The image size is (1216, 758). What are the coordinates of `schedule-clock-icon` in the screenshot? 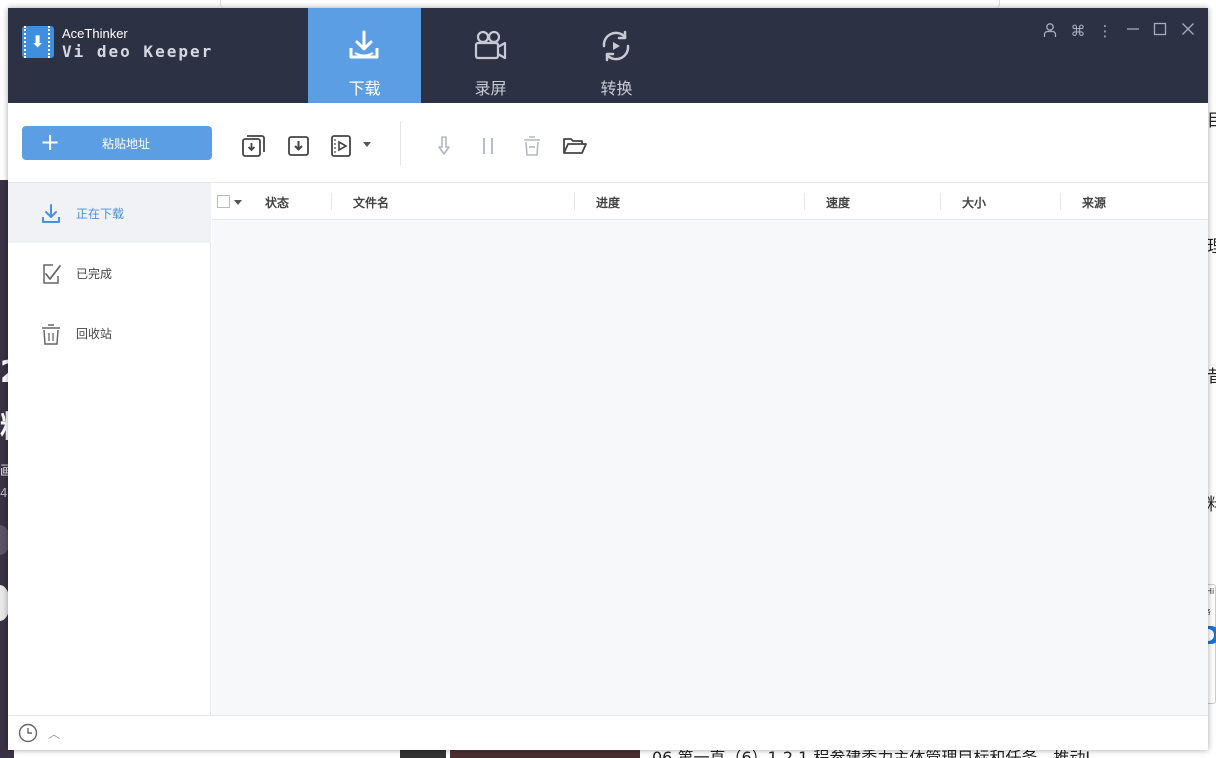 It's located at (28, 733).